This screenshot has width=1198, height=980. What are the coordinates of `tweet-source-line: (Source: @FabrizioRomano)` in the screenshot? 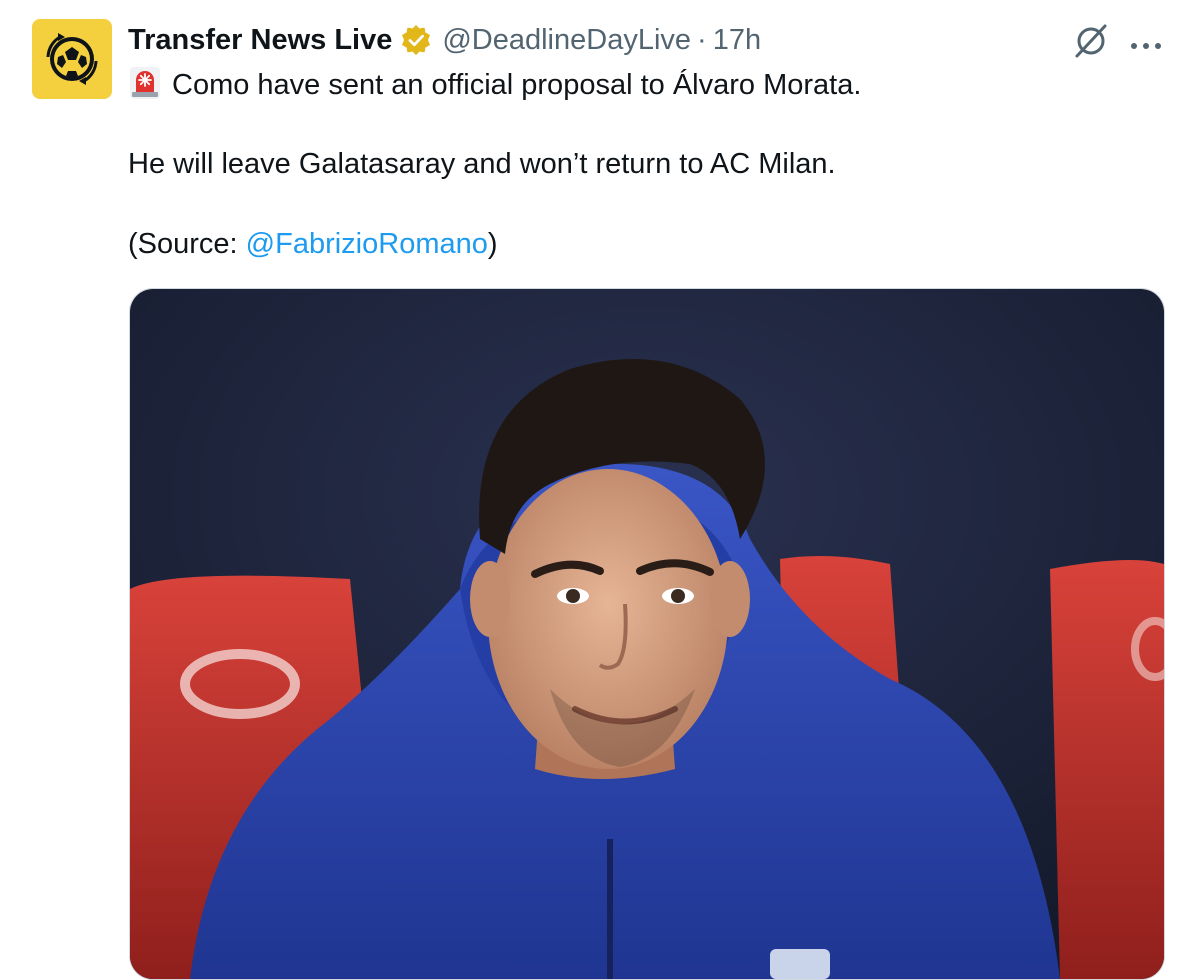 It's located at (313, 244).